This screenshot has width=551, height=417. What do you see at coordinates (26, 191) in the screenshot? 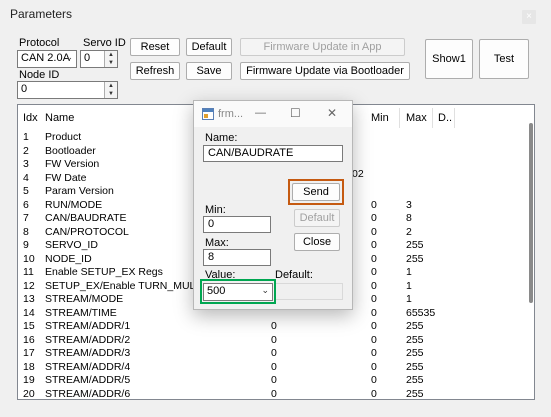
I see `cell-idx: 5` at bounding box center [26, 191].